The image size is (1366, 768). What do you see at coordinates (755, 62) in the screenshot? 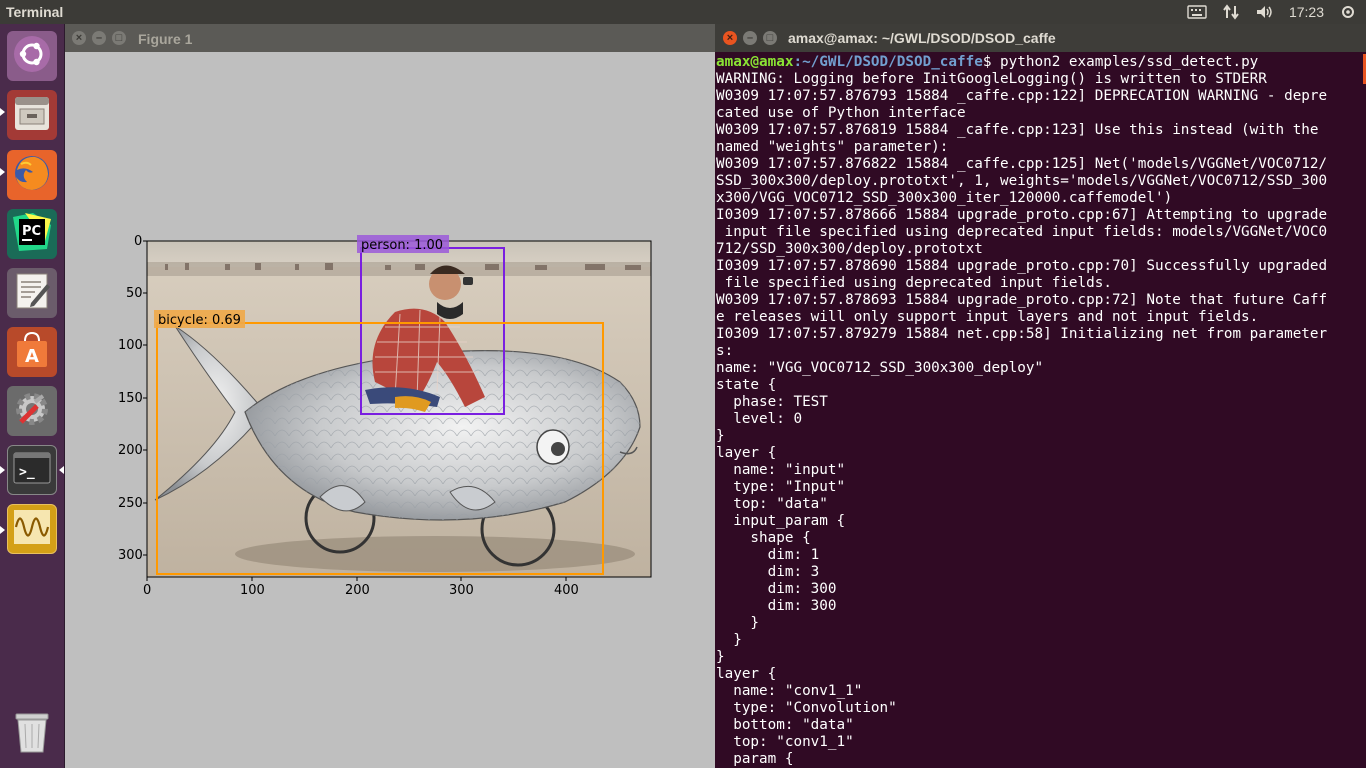
I see `prompt-user: amax@amax` at bounding box center [755, 62].